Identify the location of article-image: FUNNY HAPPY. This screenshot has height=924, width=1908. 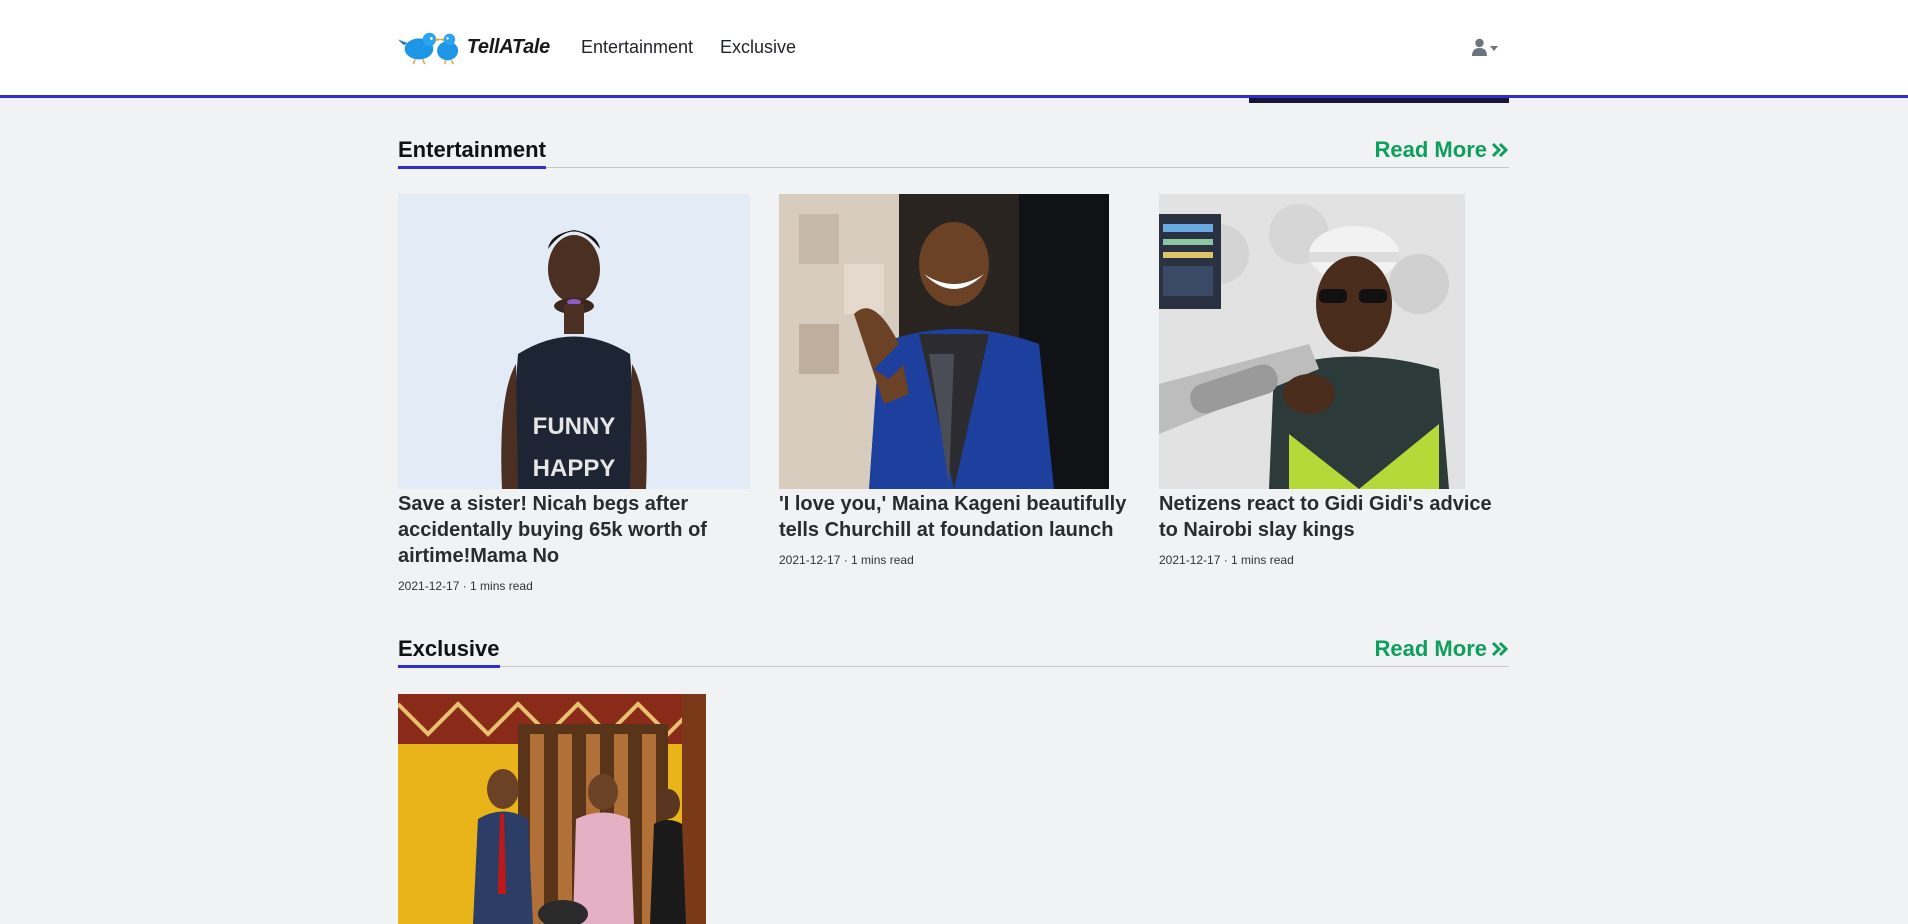
(574, 341).